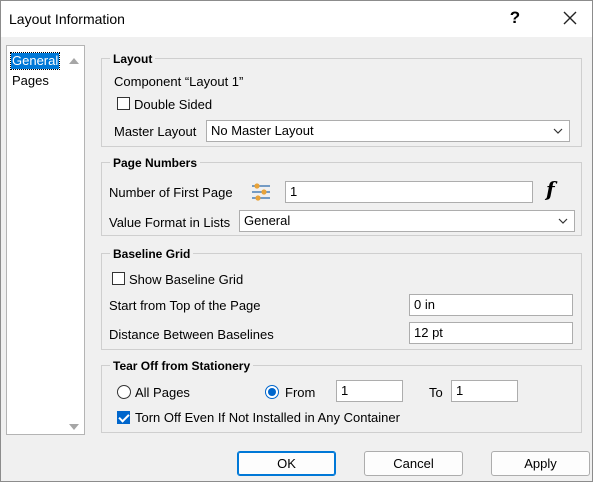  What do you see at coordinates (484, 391) in the screenshot?
I see `to-input: 1` at bounding box center [484, 391].